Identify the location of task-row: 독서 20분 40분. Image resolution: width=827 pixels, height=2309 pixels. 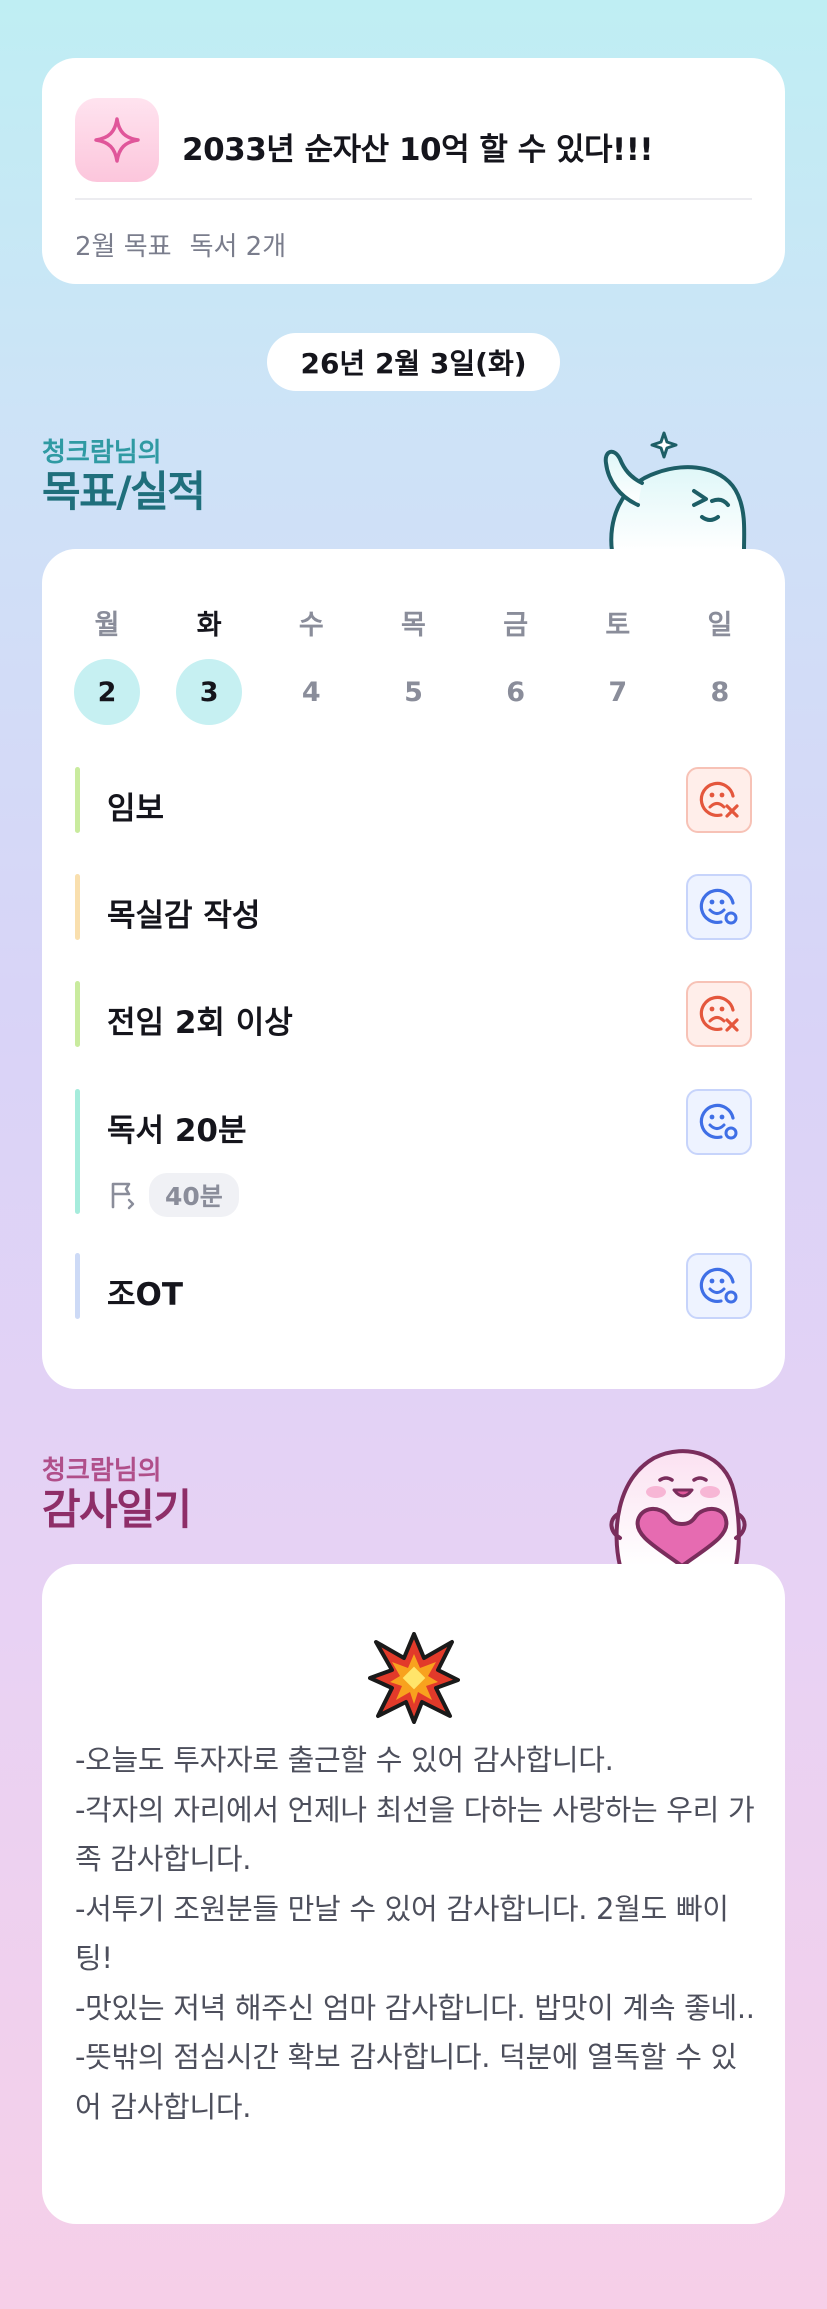
(413, 1153).